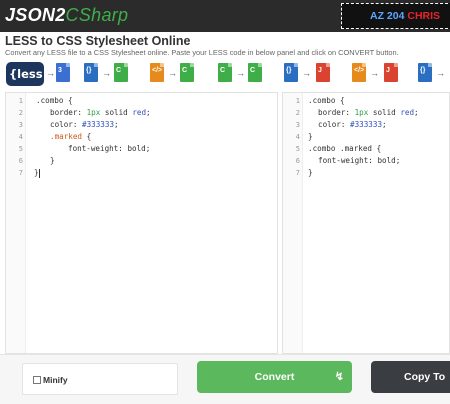 The image size is (450, 404). What do you see at coordinates (63, 72) in the screenshot?
I see `css3-file-icon: 3` at bounding box center [63, 72].